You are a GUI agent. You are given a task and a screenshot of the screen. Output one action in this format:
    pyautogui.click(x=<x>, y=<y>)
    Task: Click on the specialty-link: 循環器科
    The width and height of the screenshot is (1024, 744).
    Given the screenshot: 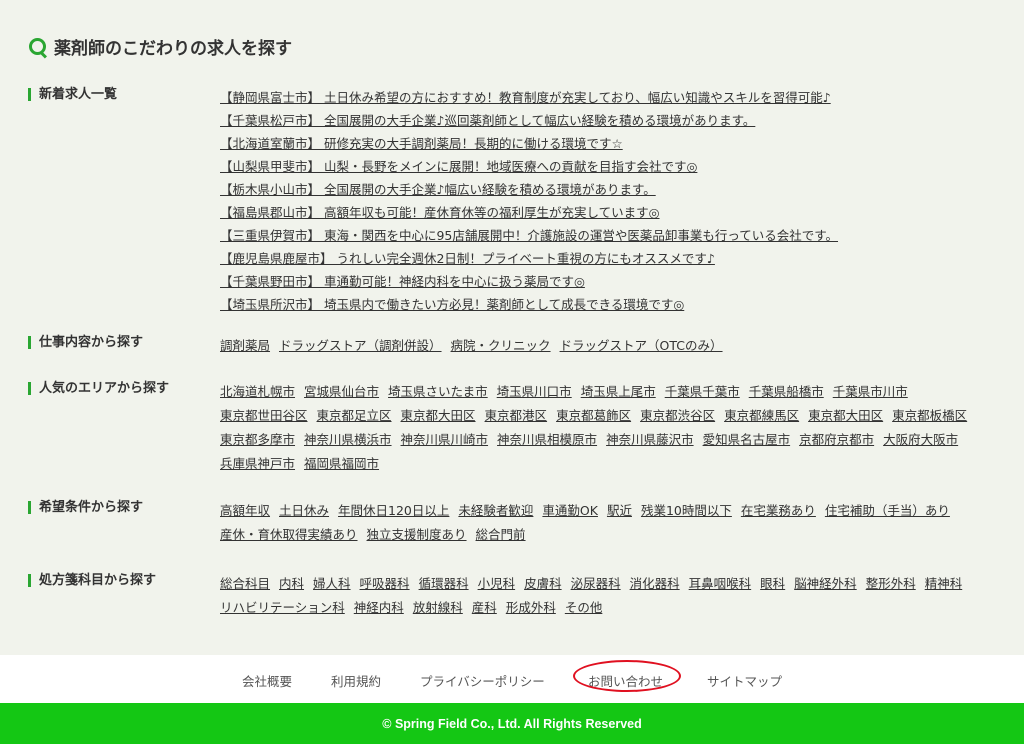 What is the action you would take?
    pyautogui.click(x=444, y=584)
    